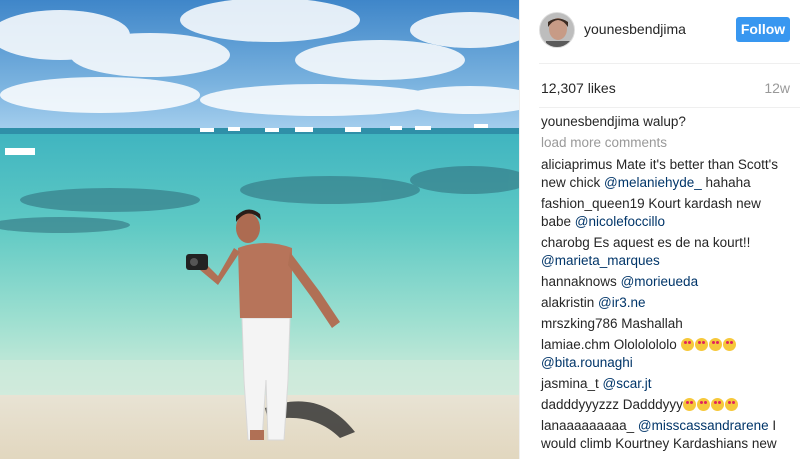 This screenshot has width=800, height=459. What do you see at coordinates (660, 281) in the screenshot?
I see `mention-link: @morieueda` at bounding box center [660, 281].